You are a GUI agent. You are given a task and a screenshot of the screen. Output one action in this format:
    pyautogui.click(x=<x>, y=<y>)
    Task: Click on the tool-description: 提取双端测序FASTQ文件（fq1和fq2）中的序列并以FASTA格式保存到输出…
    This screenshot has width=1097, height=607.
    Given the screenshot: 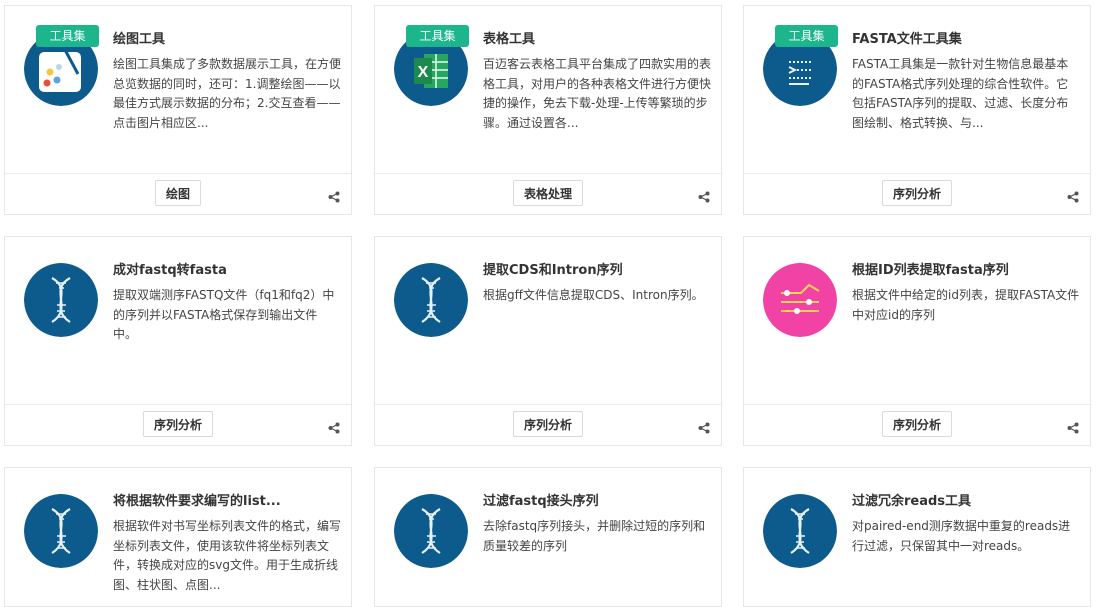 What is the action you would take?
    pyautogui.click(x=224, y=314)
    